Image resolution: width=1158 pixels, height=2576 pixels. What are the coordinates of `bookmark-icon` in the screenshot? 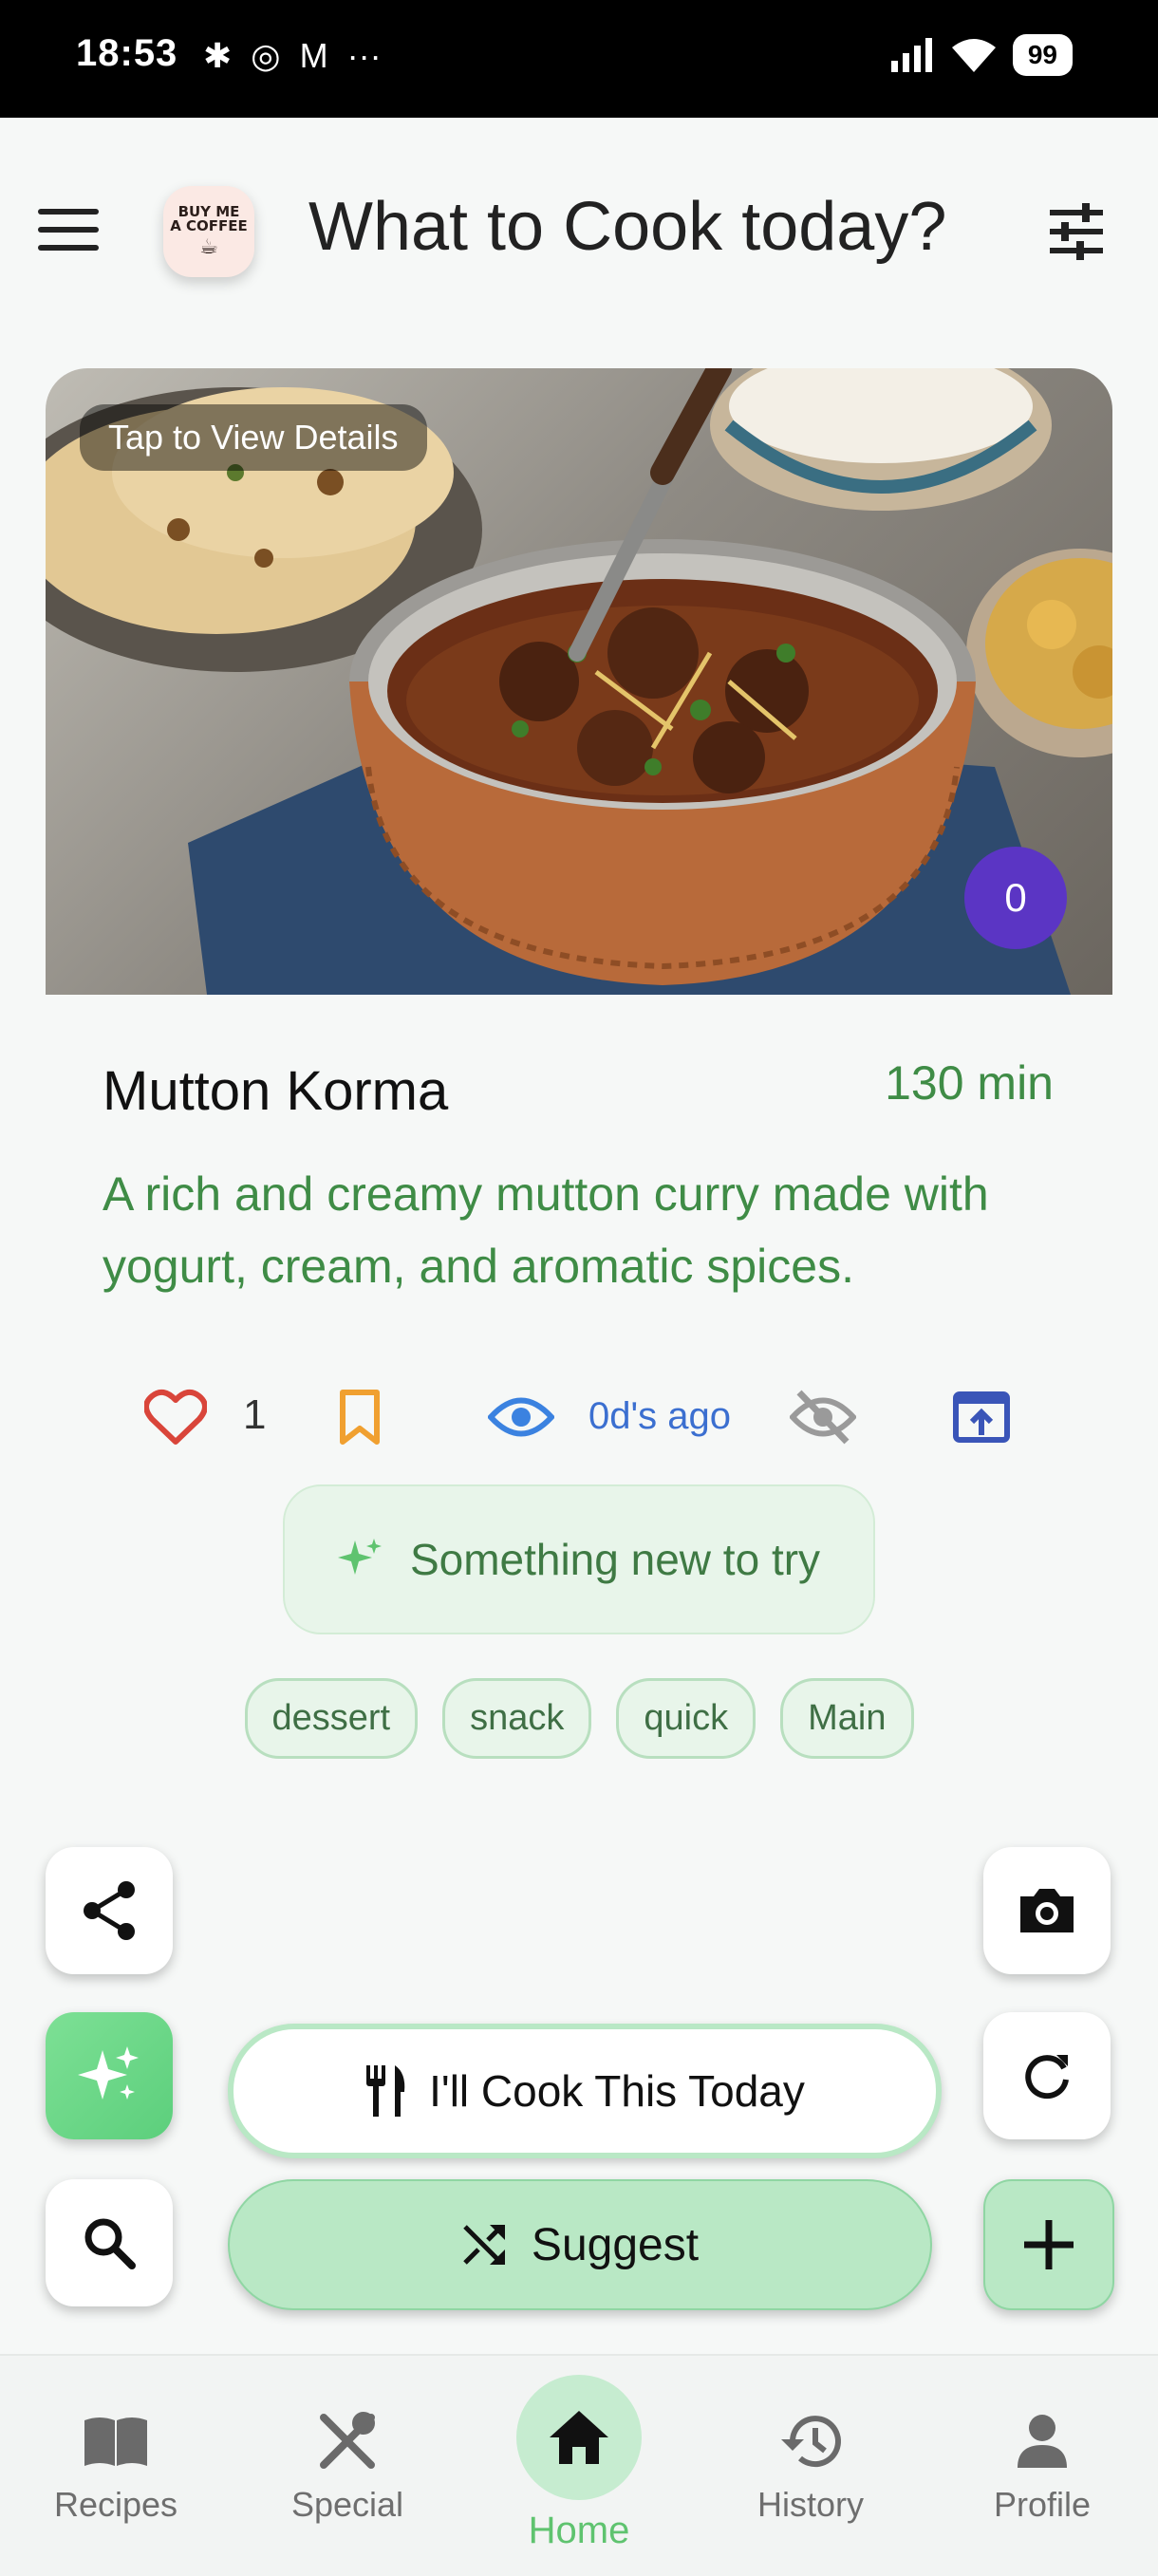 It's located at (360, 1417).